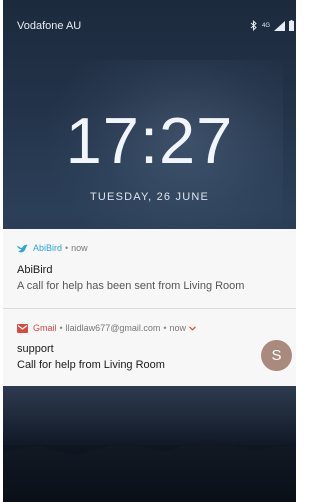  Describe the element at coordinates (272, 25) in the screenshot. I see `status-icons: 4G` at that location.